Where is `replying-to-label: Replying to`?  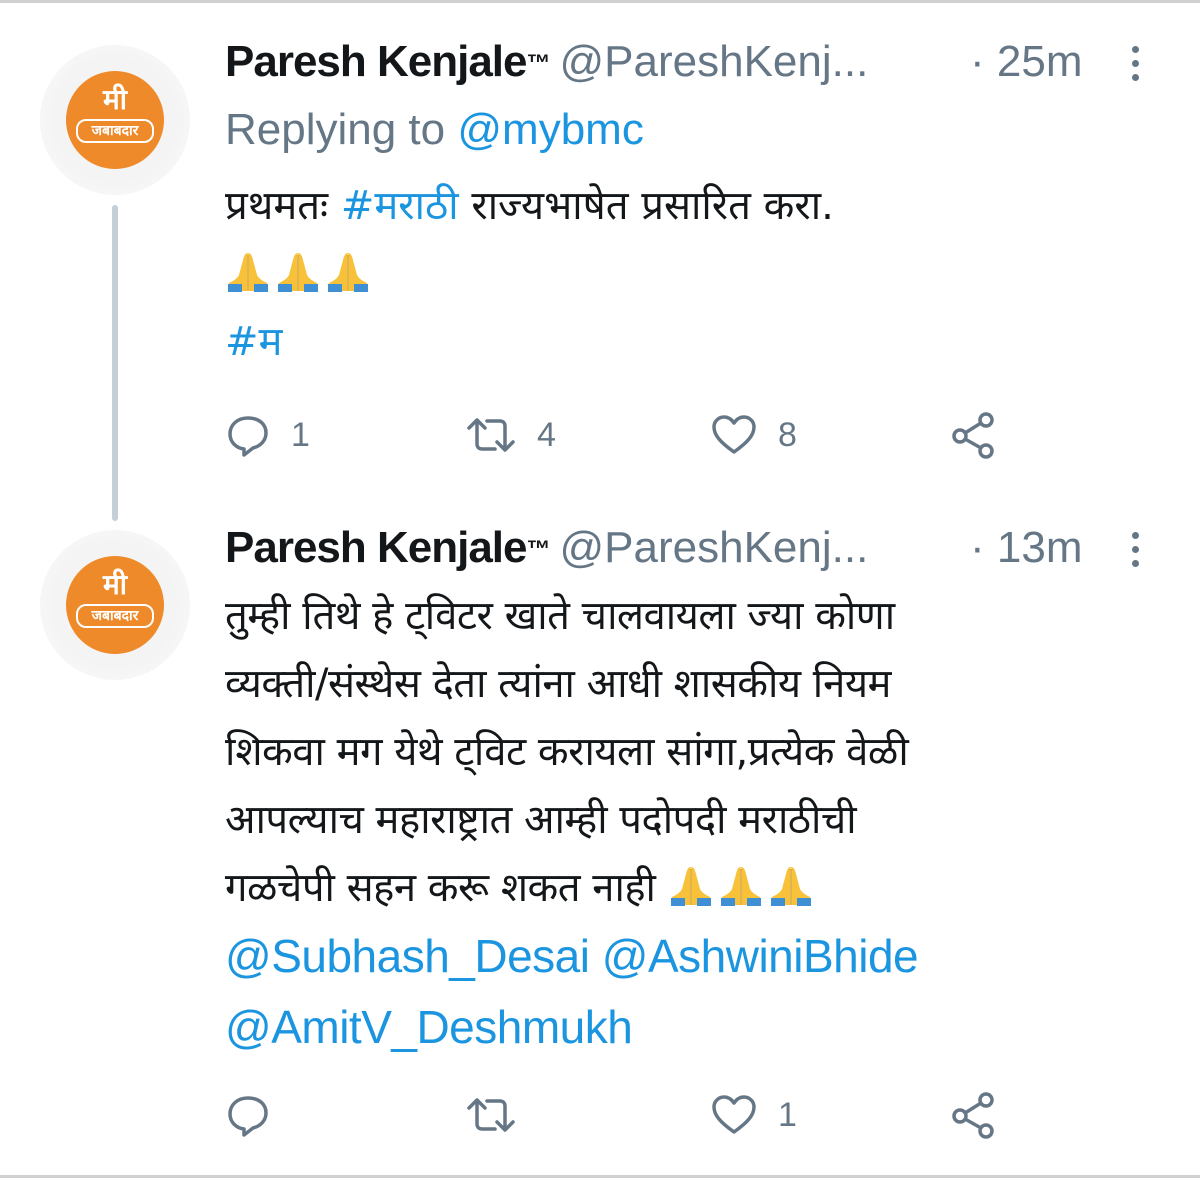 replying-to-label: Replying to is located at coordinates (335, 129).